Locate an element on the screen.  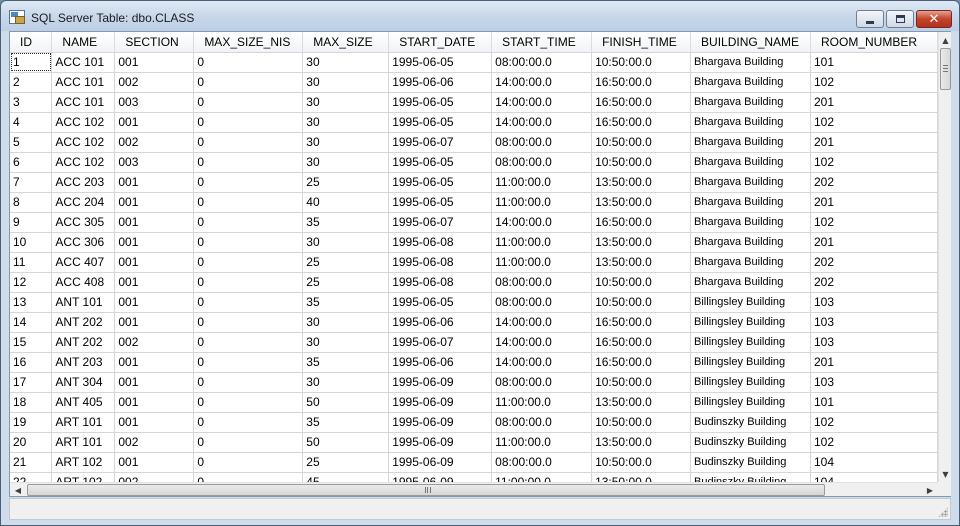
table-cell: 4 is located at coordinates (31, 122).